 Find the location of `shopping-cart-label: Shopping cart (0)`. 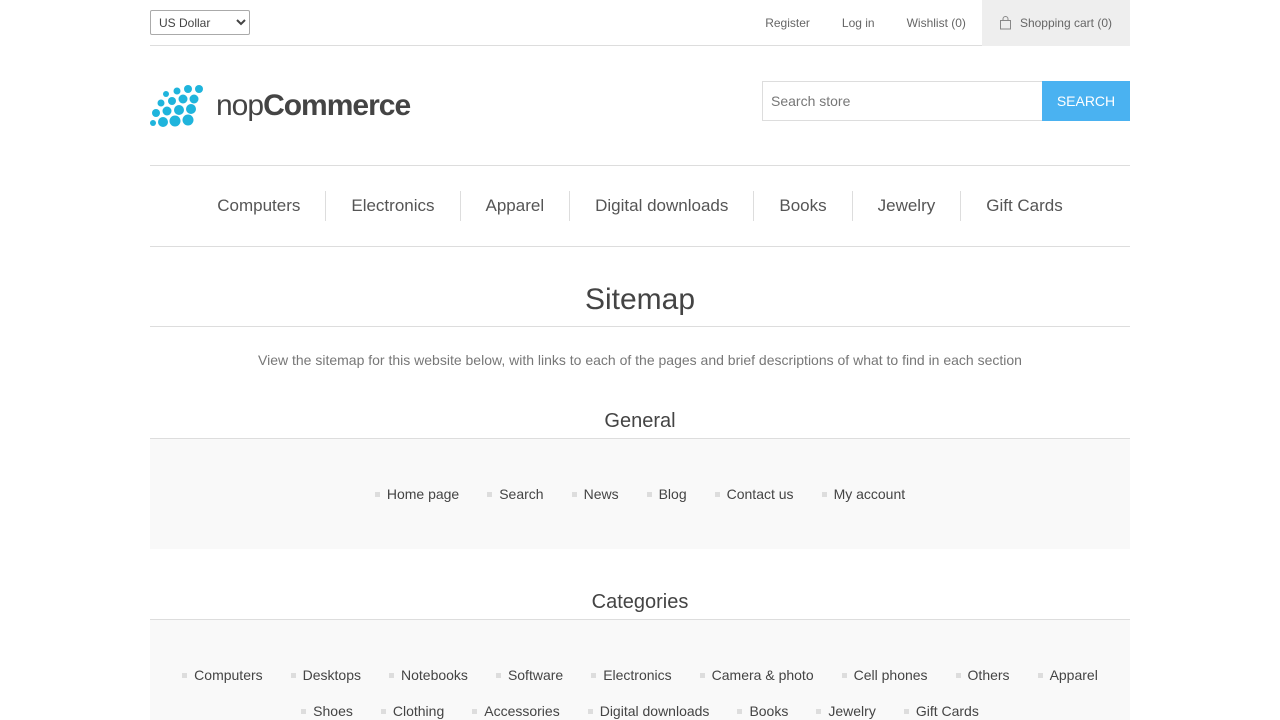

shopping-cart-label: Shopping cart (0) is located at coordinates (1065, 22).